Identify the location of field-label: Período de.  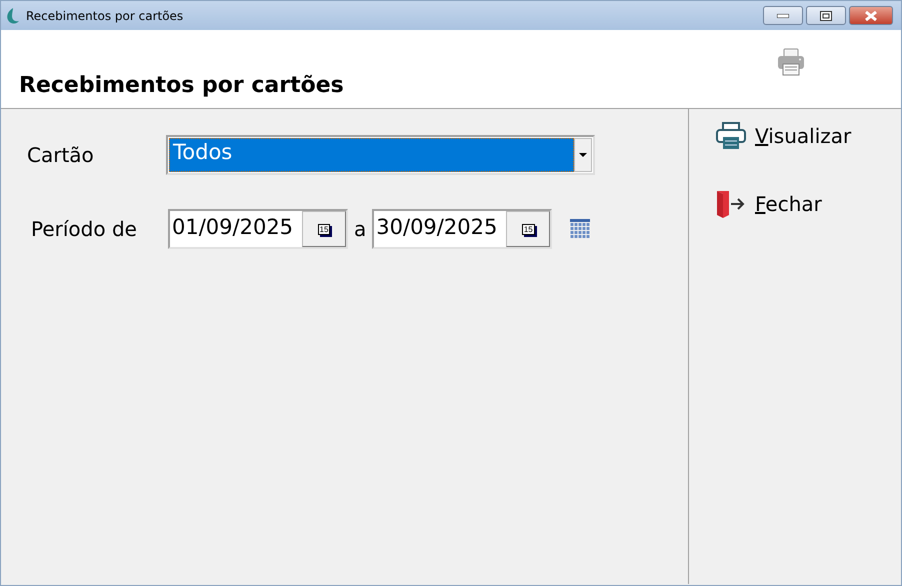
(84, 229).